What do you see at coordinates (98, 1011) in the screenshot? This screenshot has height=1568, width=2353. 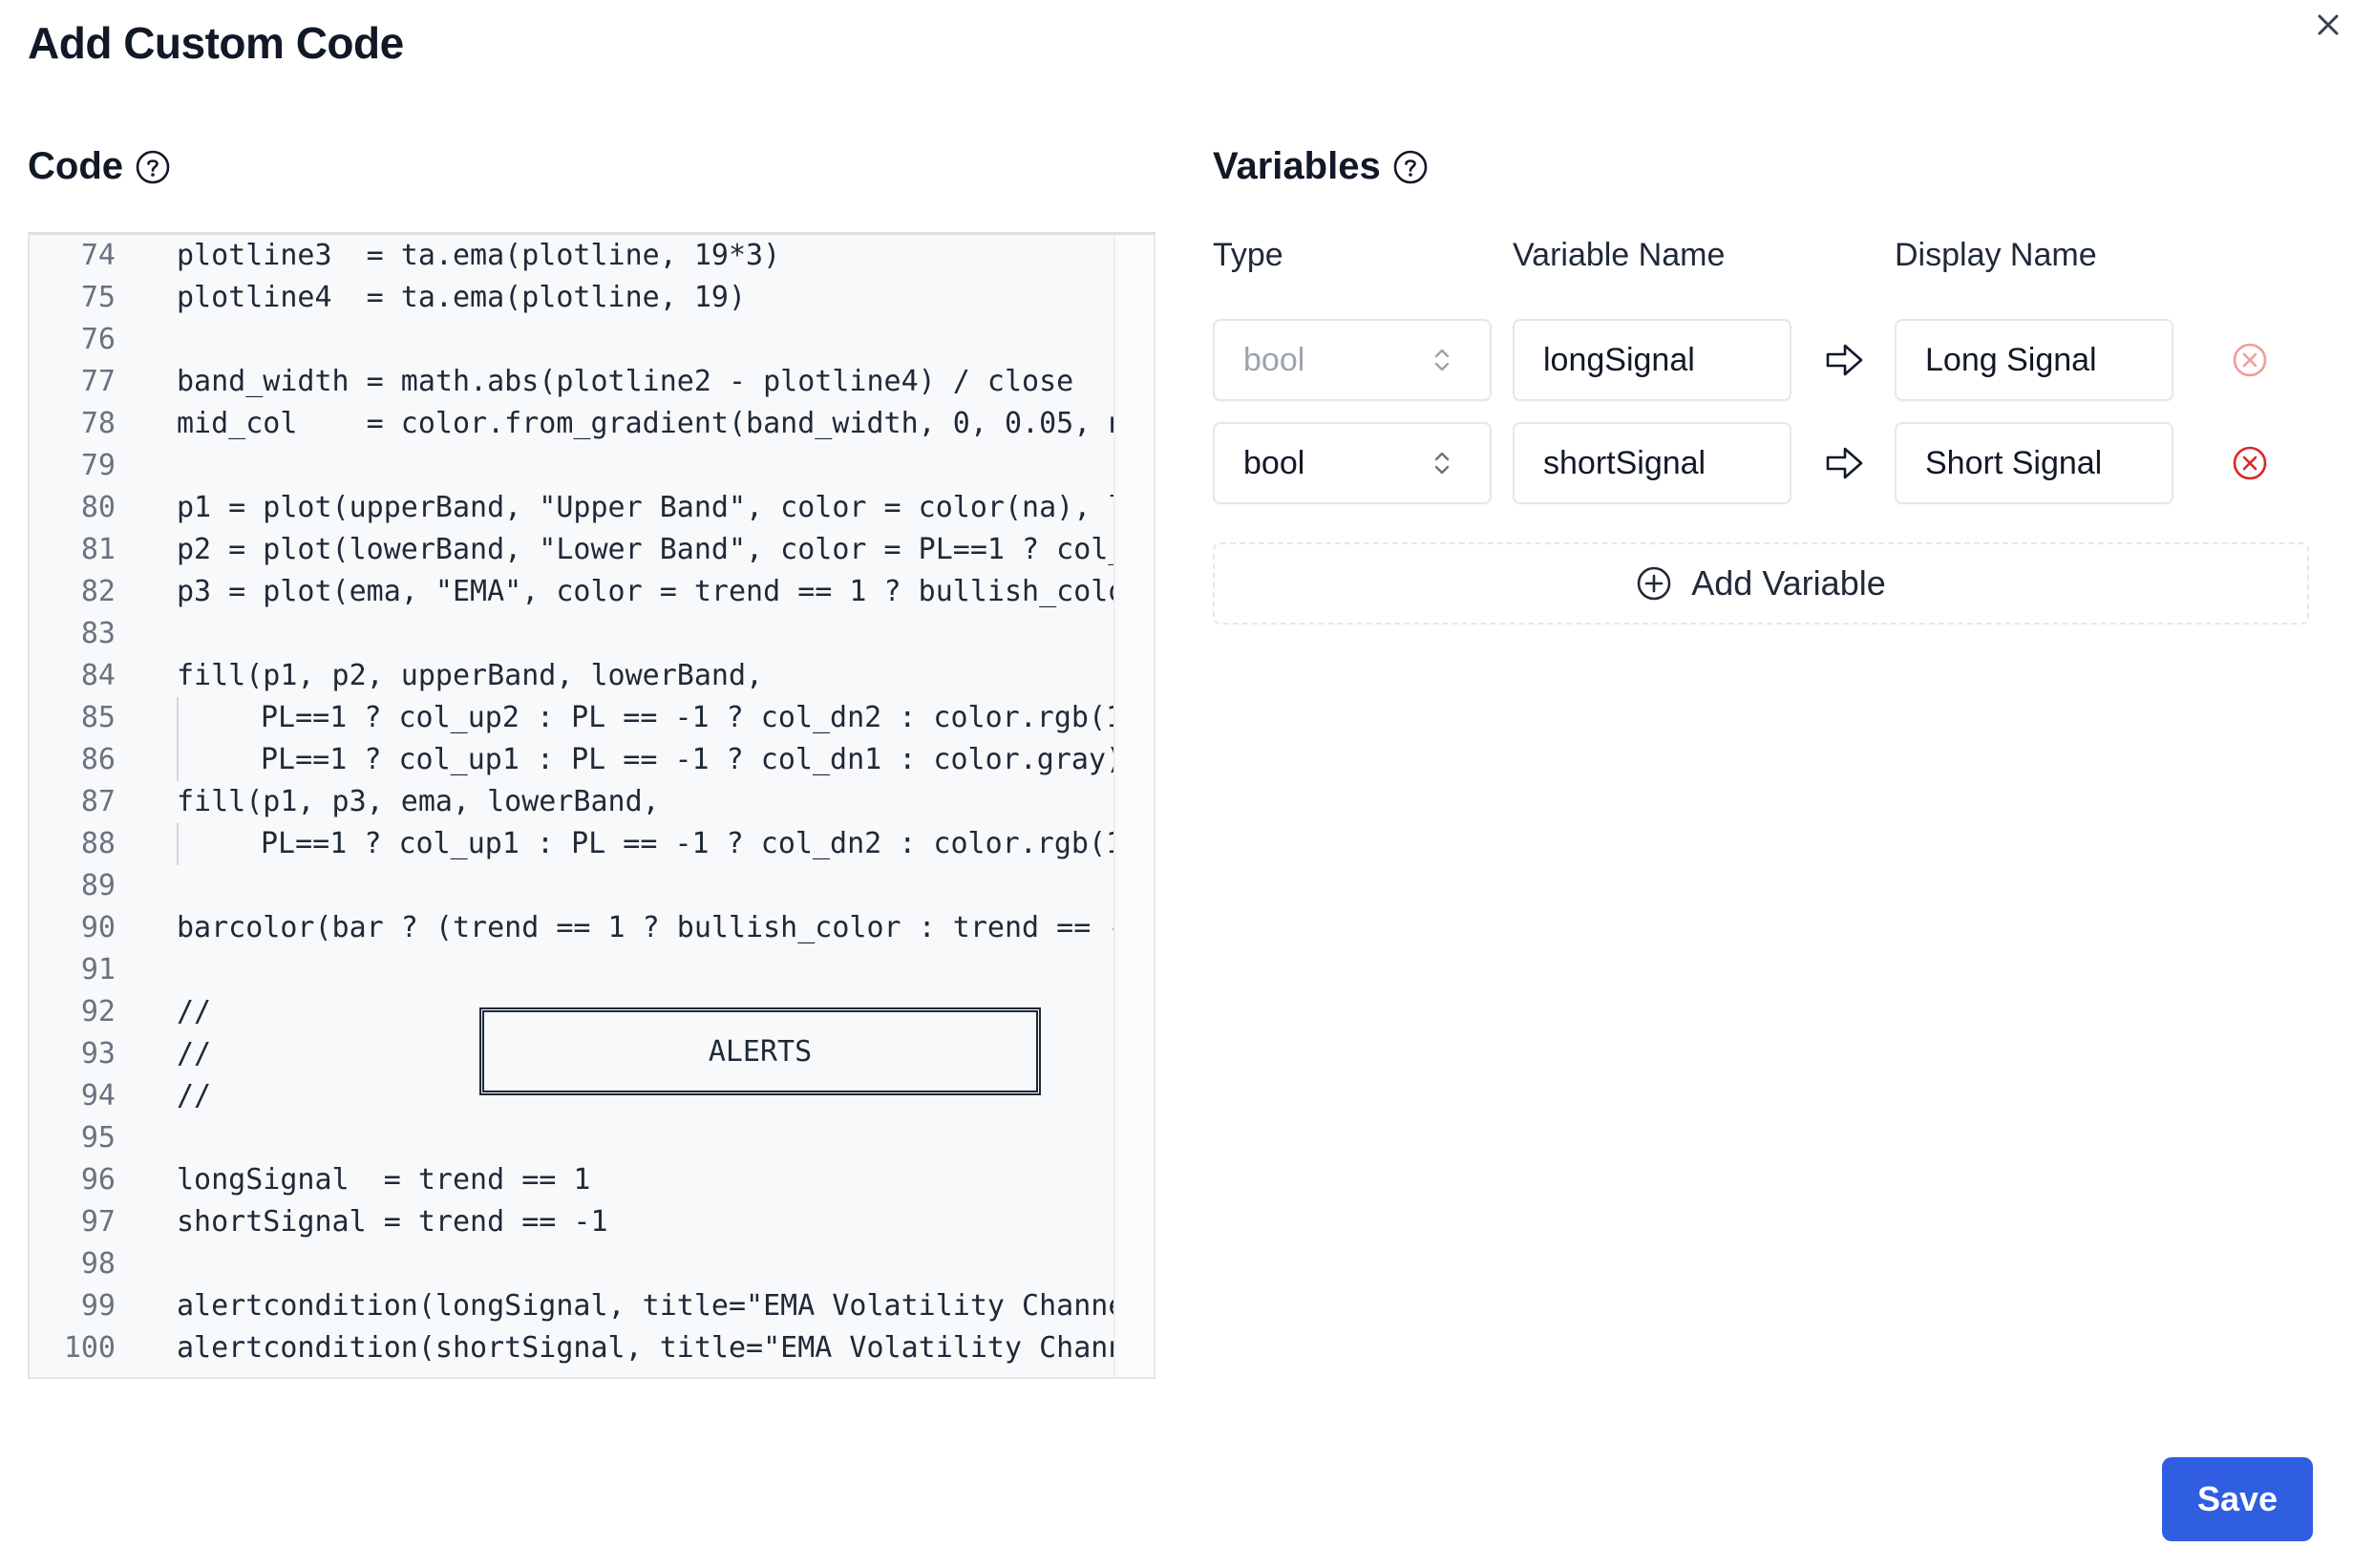 I see `line-number: 92` at bounding box center [98, 1011].